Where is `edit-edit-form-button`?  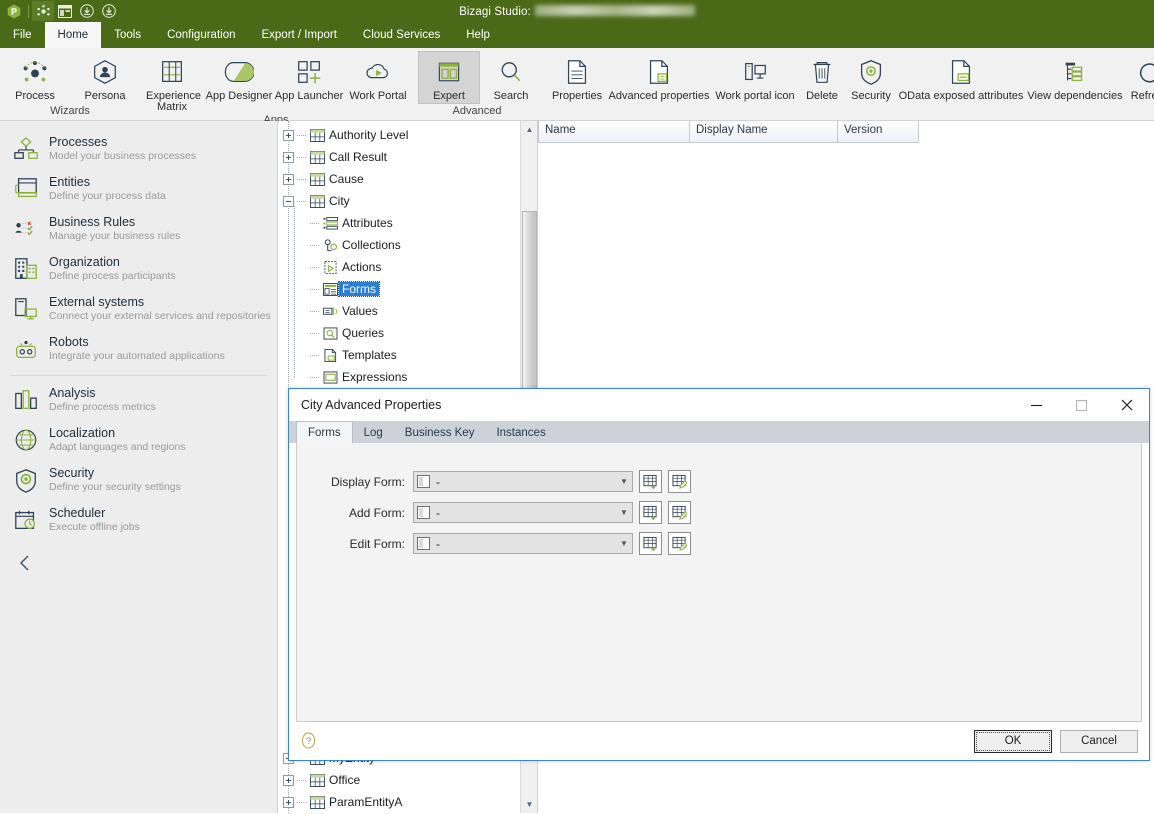
edit-edit-form-button is located at coordinates (679, 543).